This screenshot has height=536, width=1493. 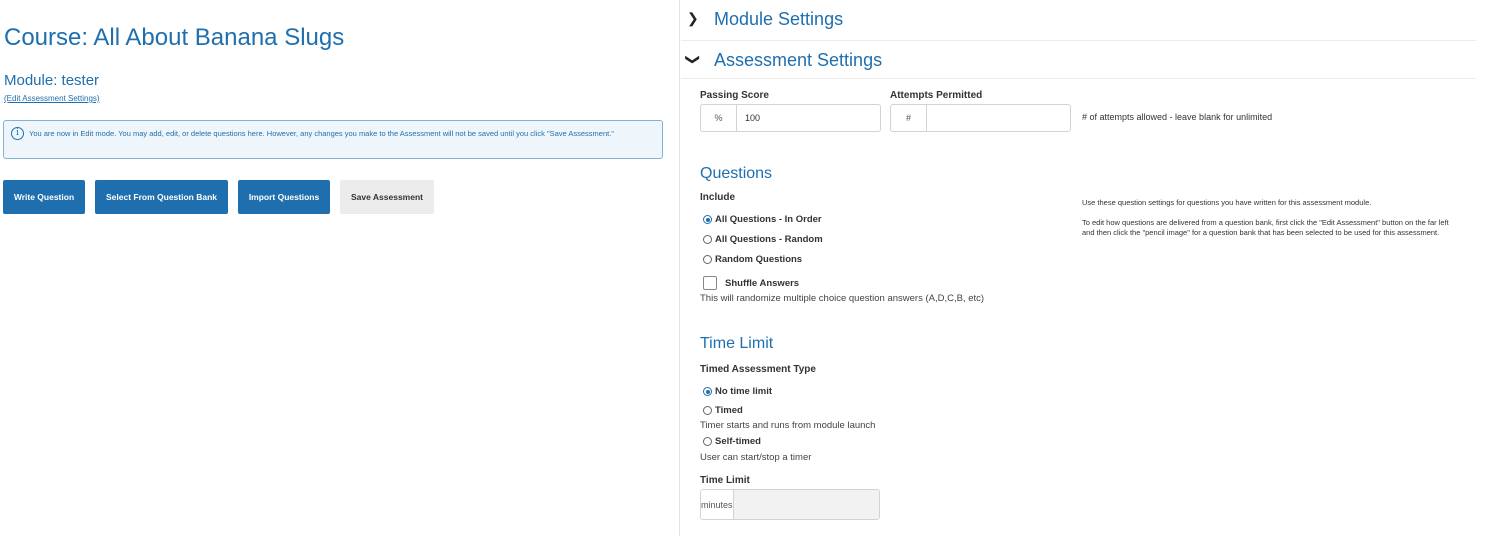 I want to click on time-limit-input, so click(x=806, y=504).